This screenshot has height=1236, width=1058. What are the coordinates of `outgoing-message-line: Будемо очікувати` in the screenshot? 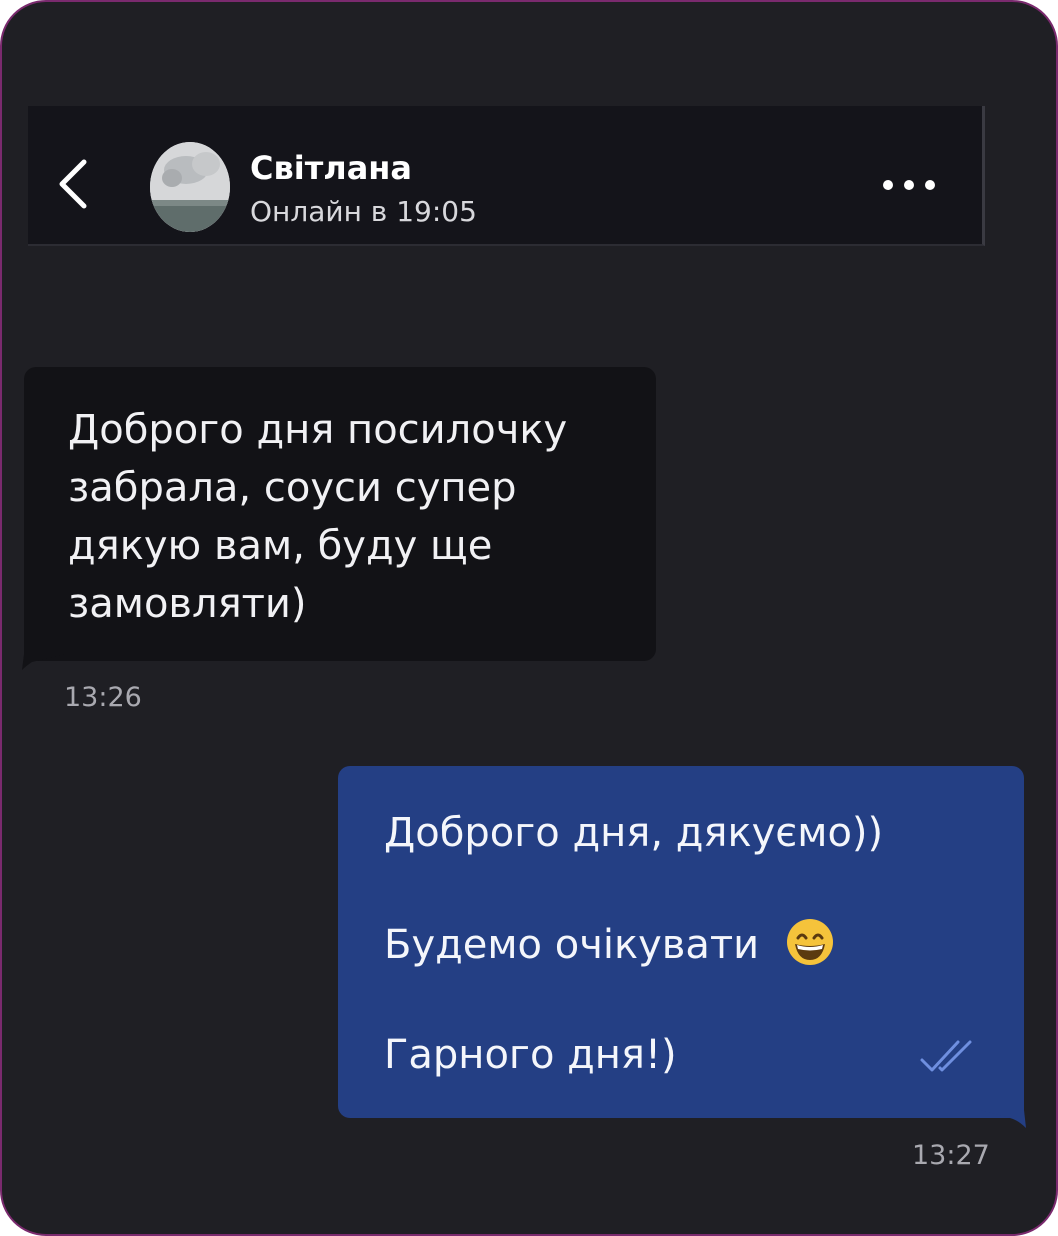 It's located at (610, 944).